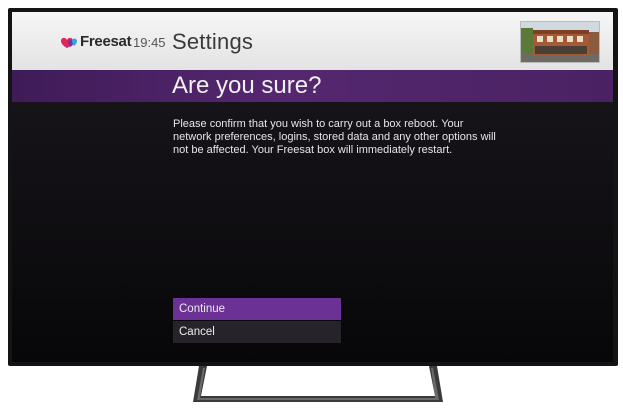 Image resolution: width=623 pixels, height=410 pixels. Describe the element at coordinates (257, 309) in the screenshot. I see `continue-button: Continue` at that location.